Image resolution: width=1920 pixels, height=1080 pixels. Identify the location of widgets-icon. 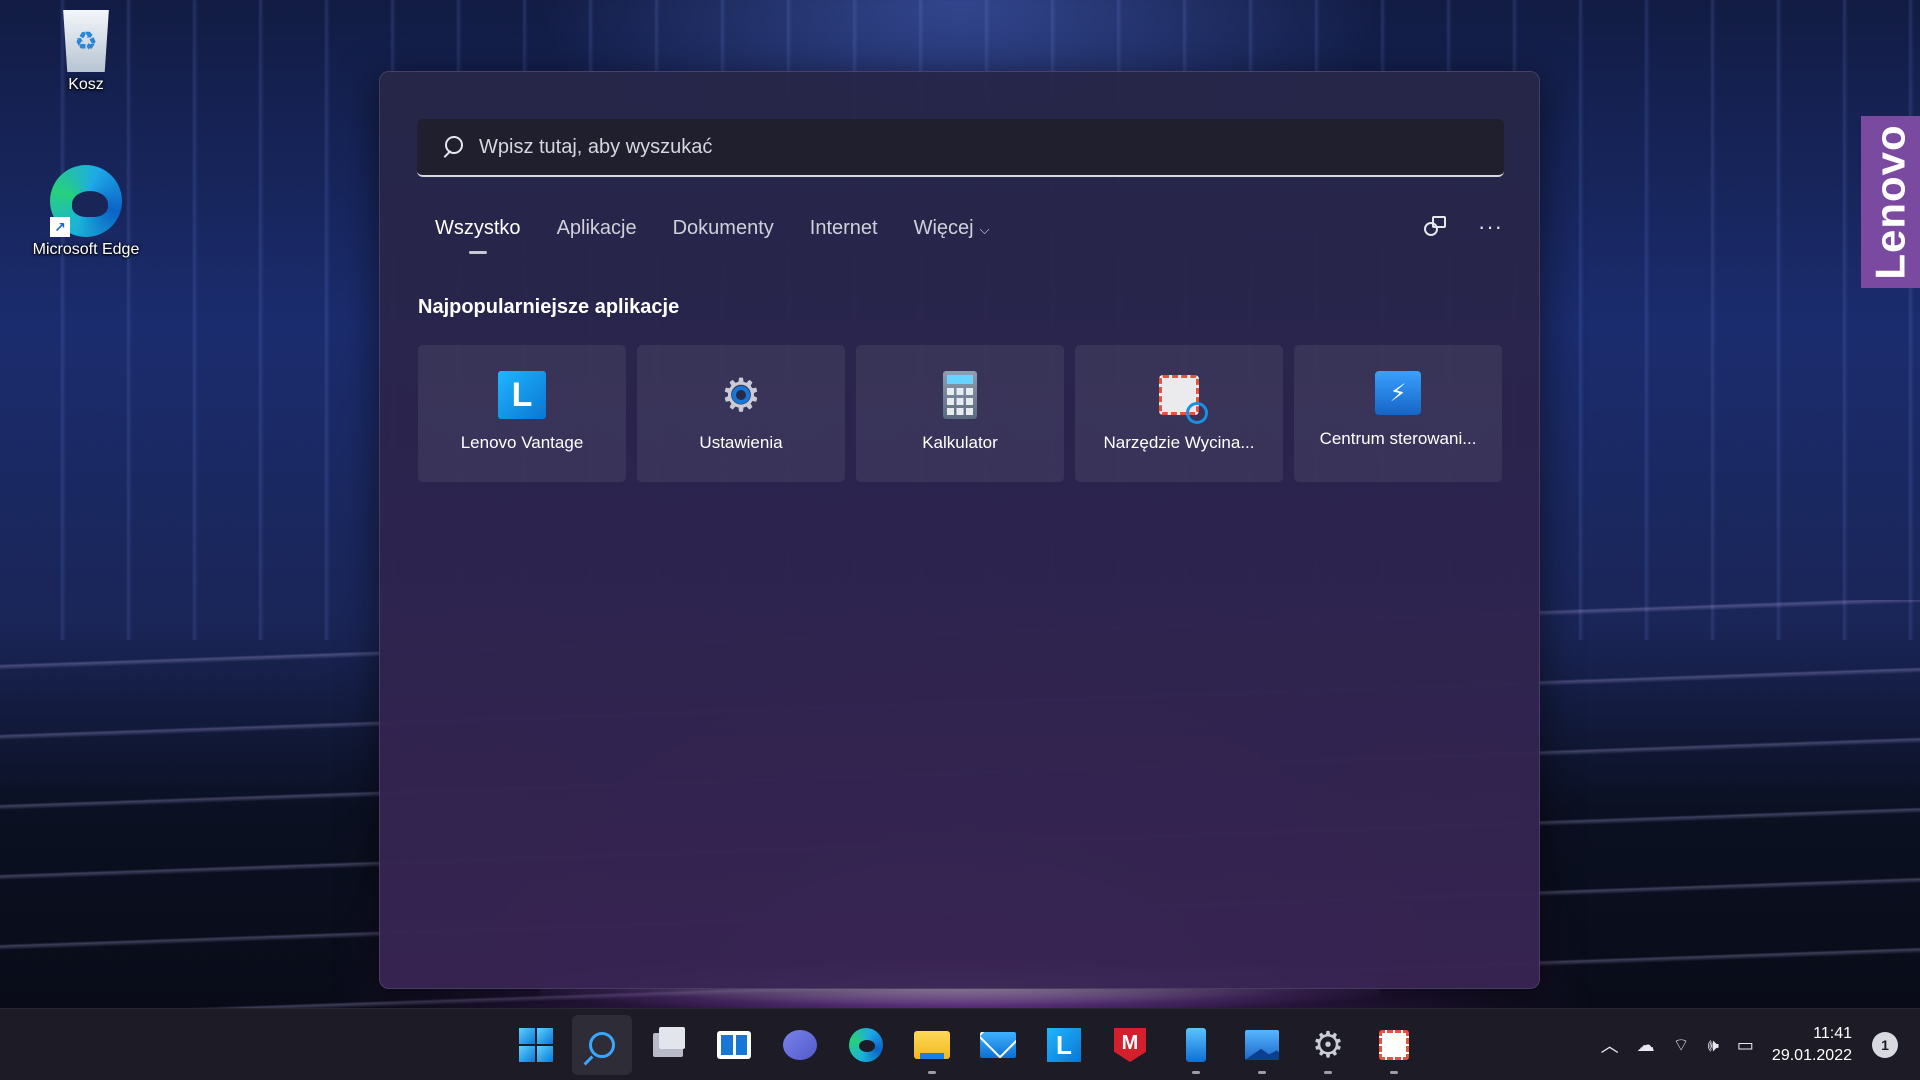
(734, 1045).